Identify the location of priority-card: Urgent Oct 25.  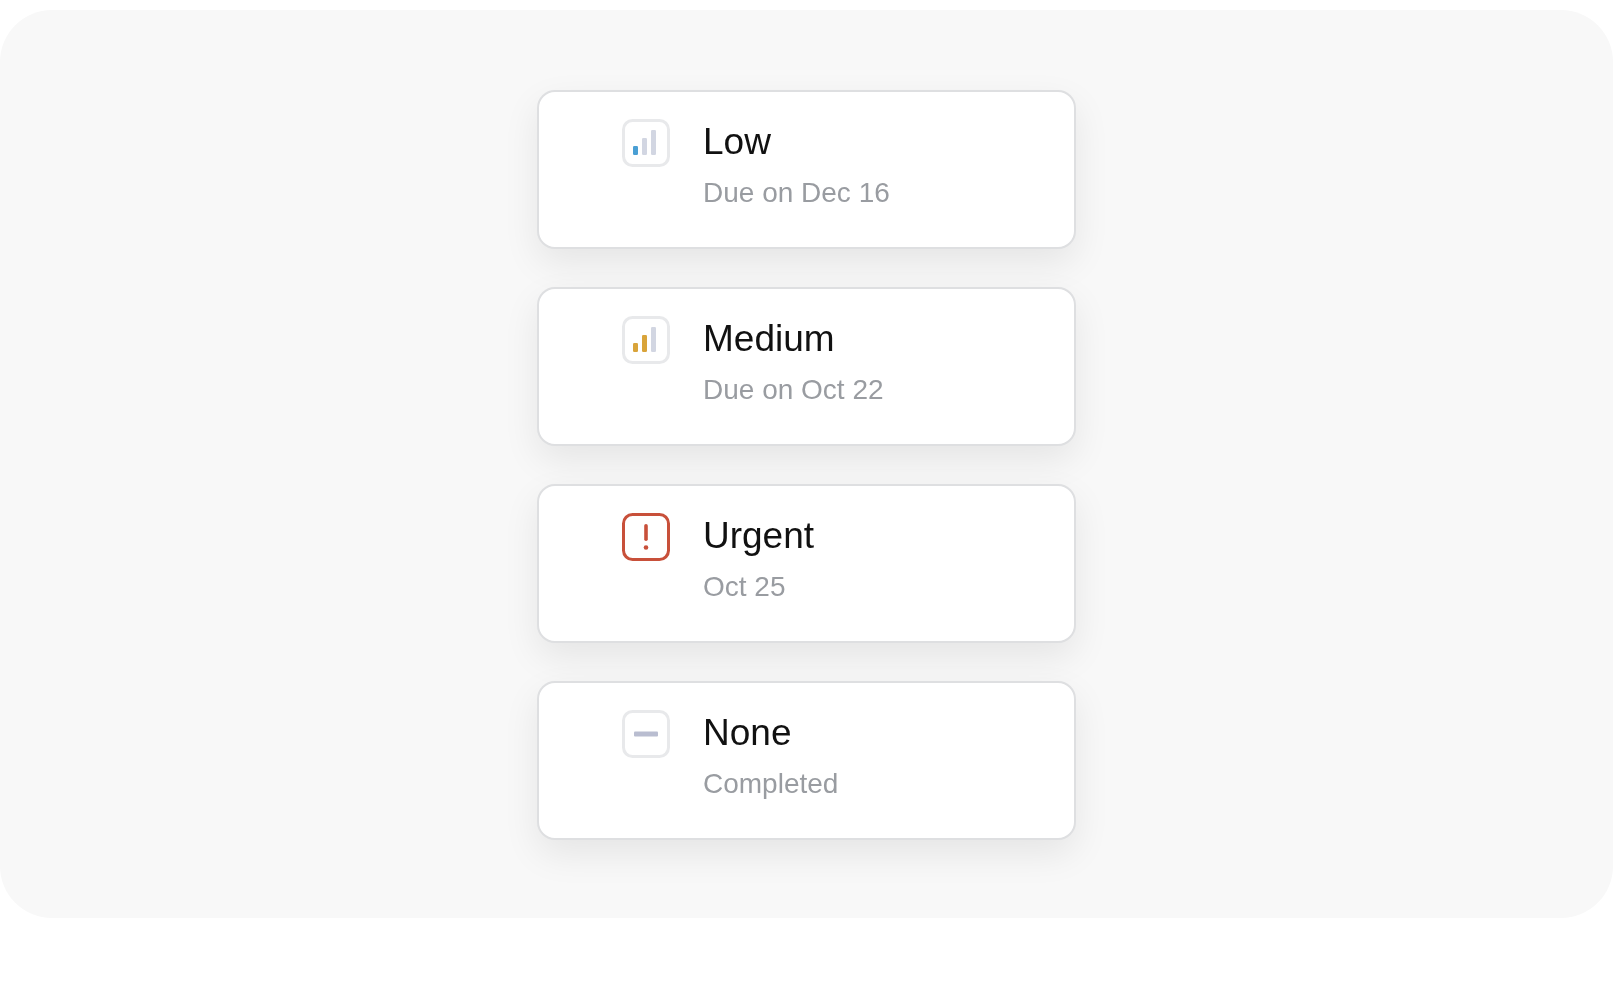
(806, 563).